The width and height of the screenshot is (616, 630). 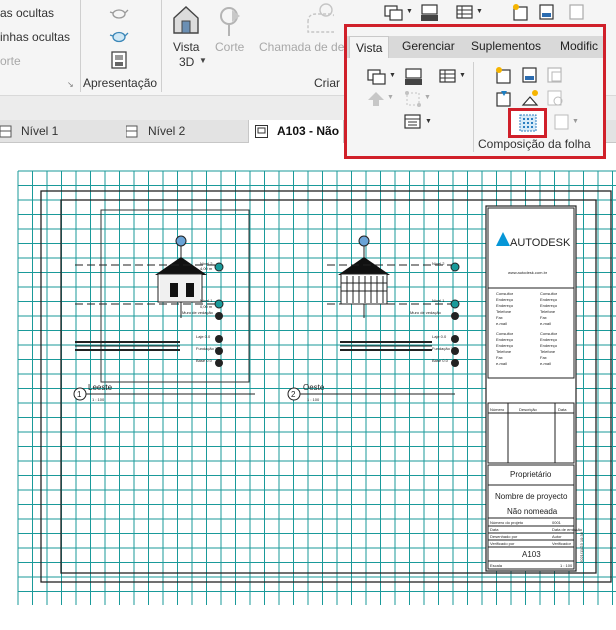 What do you see at coordinates (534, 144) in the screenshot?
I see `composicao-group-label: Composição da folha` at bounding box center [534, 144].